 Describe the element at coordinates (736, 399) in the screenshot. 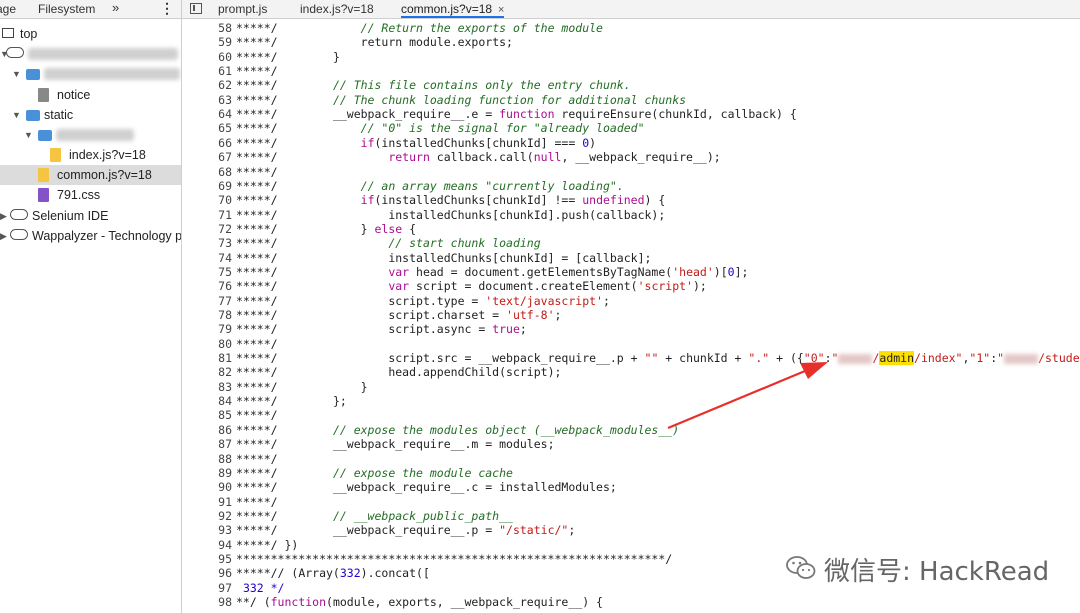

I see `arrow-shaft` at that location.